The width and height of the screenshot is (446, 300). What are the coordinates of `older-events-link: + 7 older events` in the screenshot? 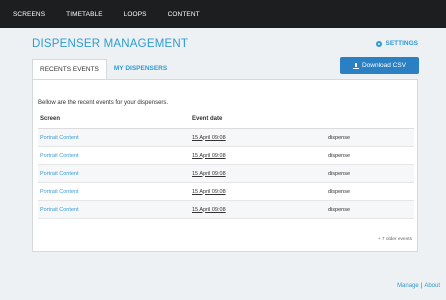 It's located at (395, 239).